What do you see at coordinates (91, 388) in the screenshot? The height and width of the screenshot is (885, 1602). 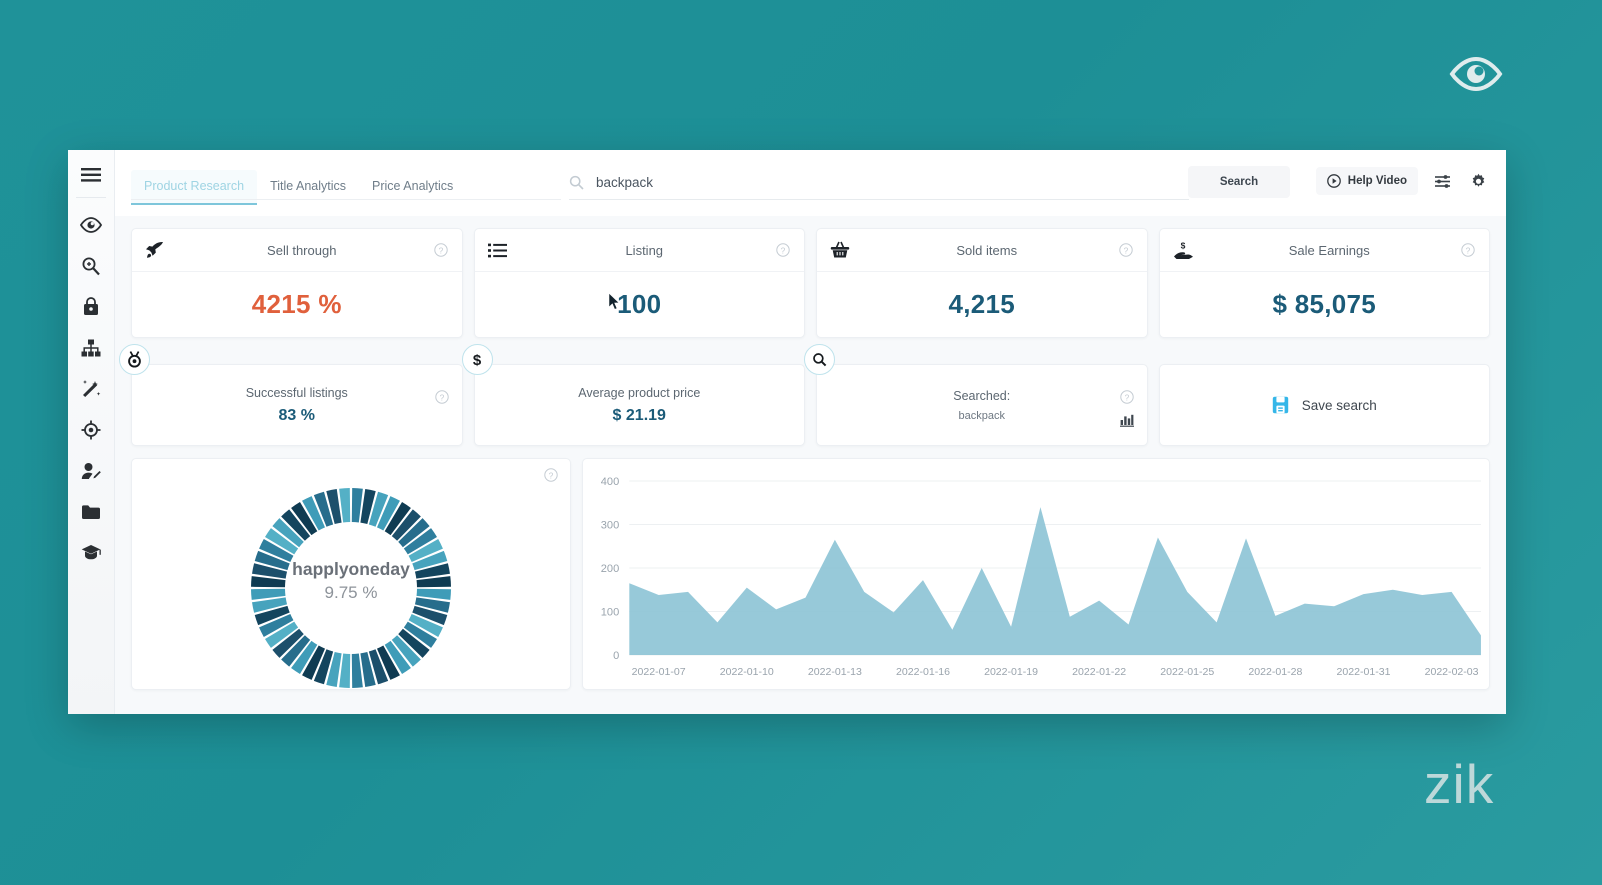 I see `sidebar-item-autopilot` at bounding box center [91, 388].